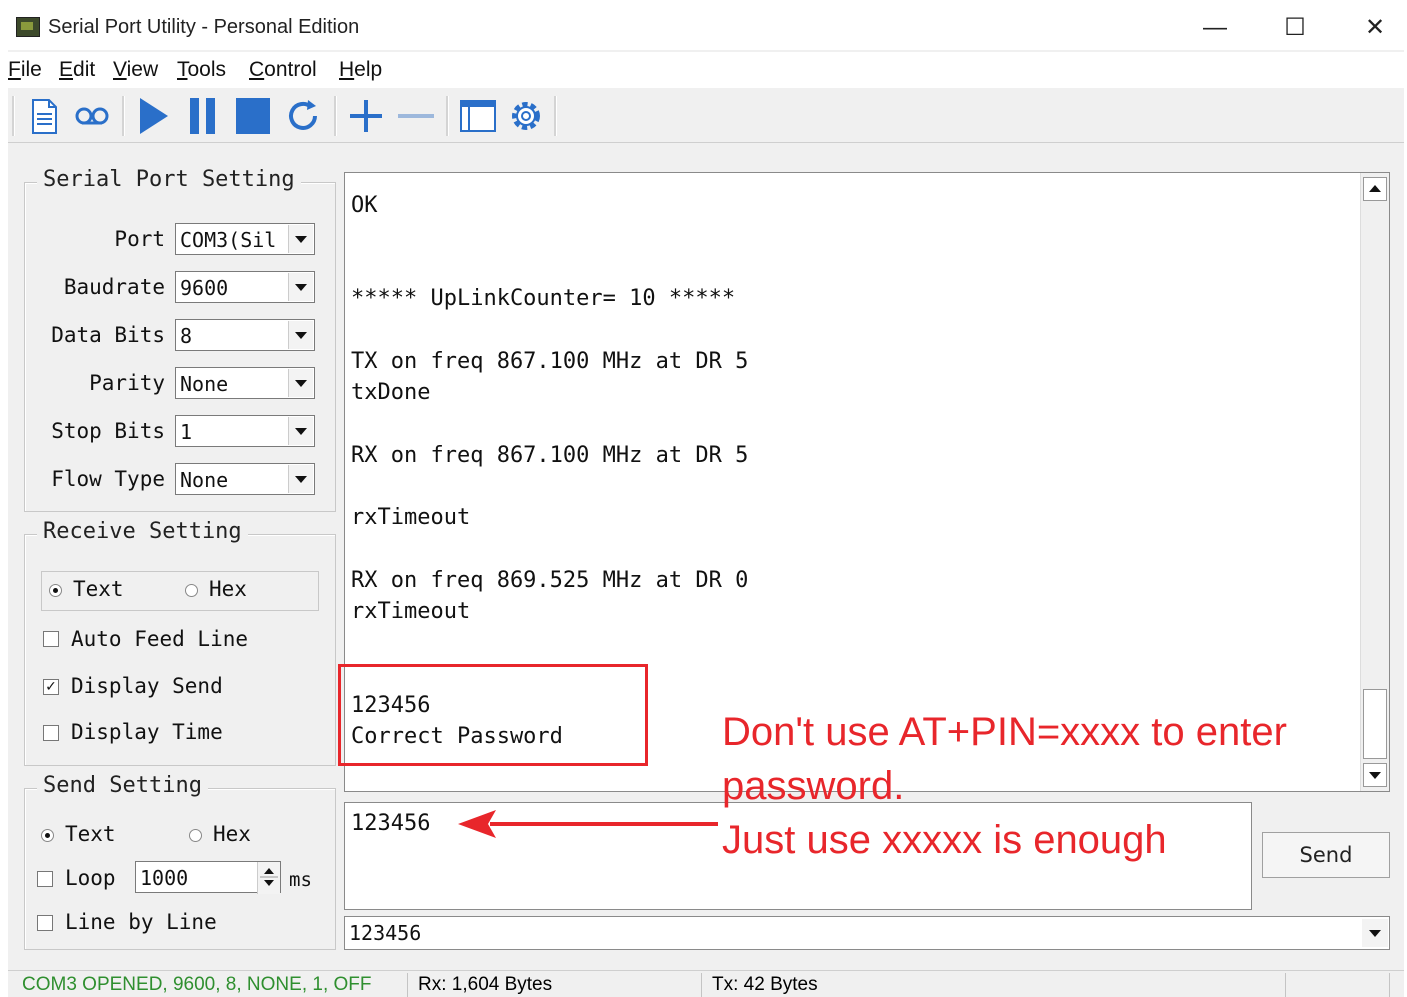 This screenshot has width=1407, height=997. What do you see at coordinates (204, 288) in the screenshot?
I see `baudrate-value: 9600` at bounding box center [204, 288].